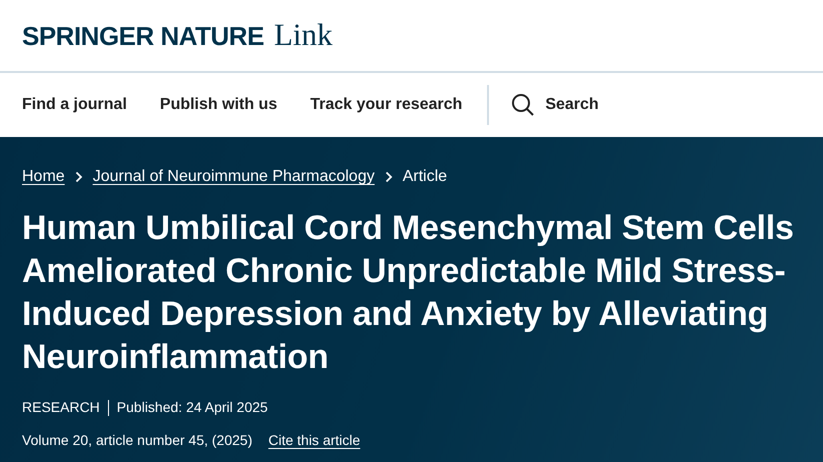  Describe the element at coordinates (425, 177) in the screenshot. I see `breadcrumb-current: Article` at that location.